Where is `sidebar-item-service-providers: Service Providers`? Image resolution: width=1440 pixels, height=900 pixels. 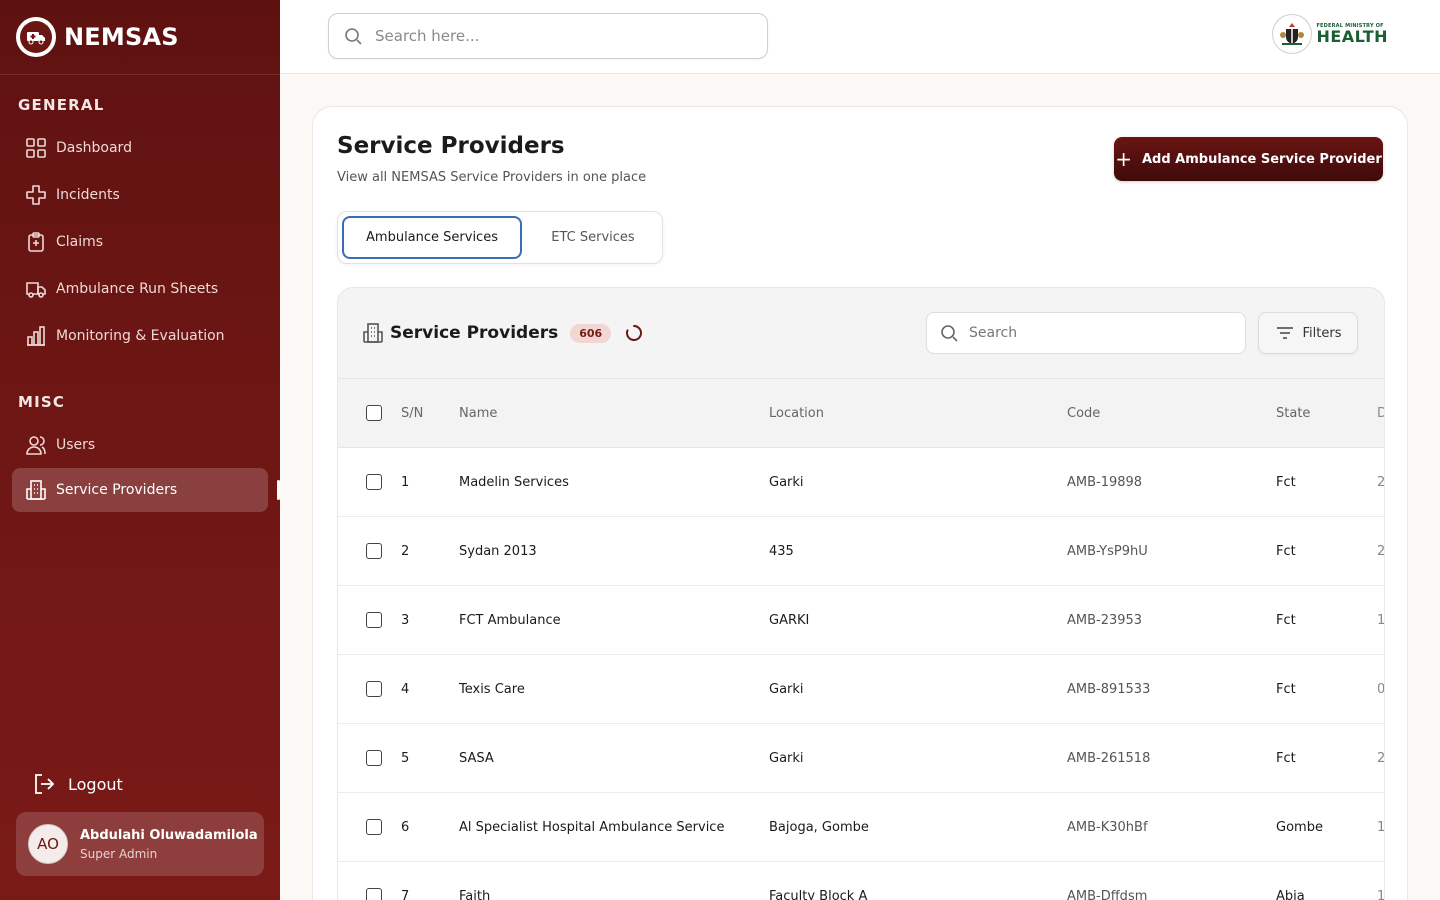
sidebar-item-service-providers: Service Providers is located at coordinates (146, 490).